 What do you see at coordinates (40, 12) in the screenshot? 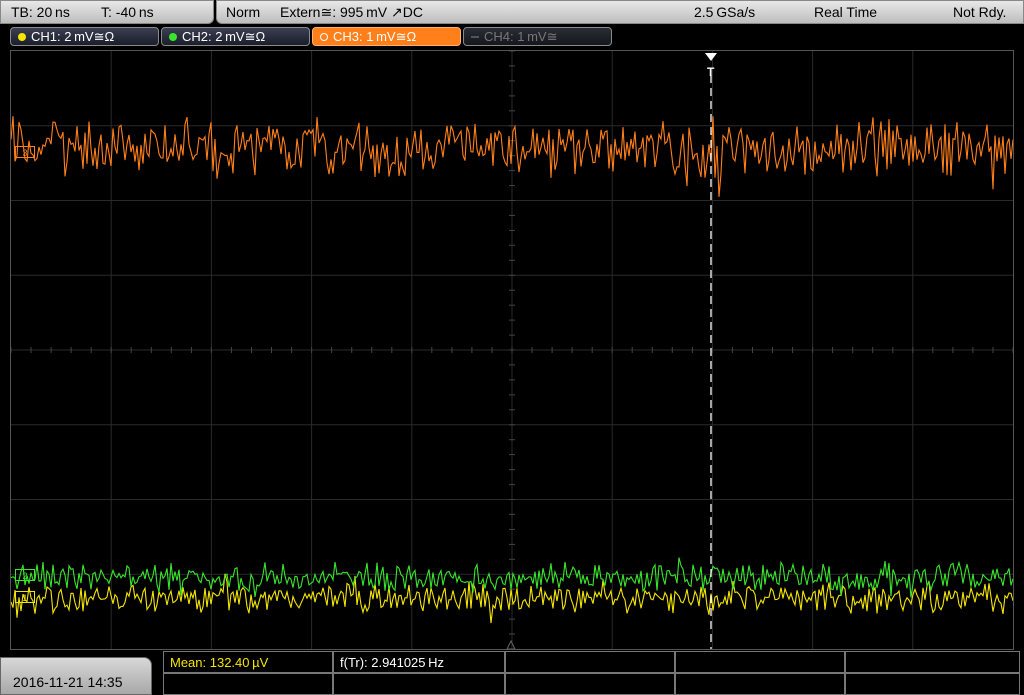
I see `timebase-value: TB: 20 ns` at bounding box center [40, 12].